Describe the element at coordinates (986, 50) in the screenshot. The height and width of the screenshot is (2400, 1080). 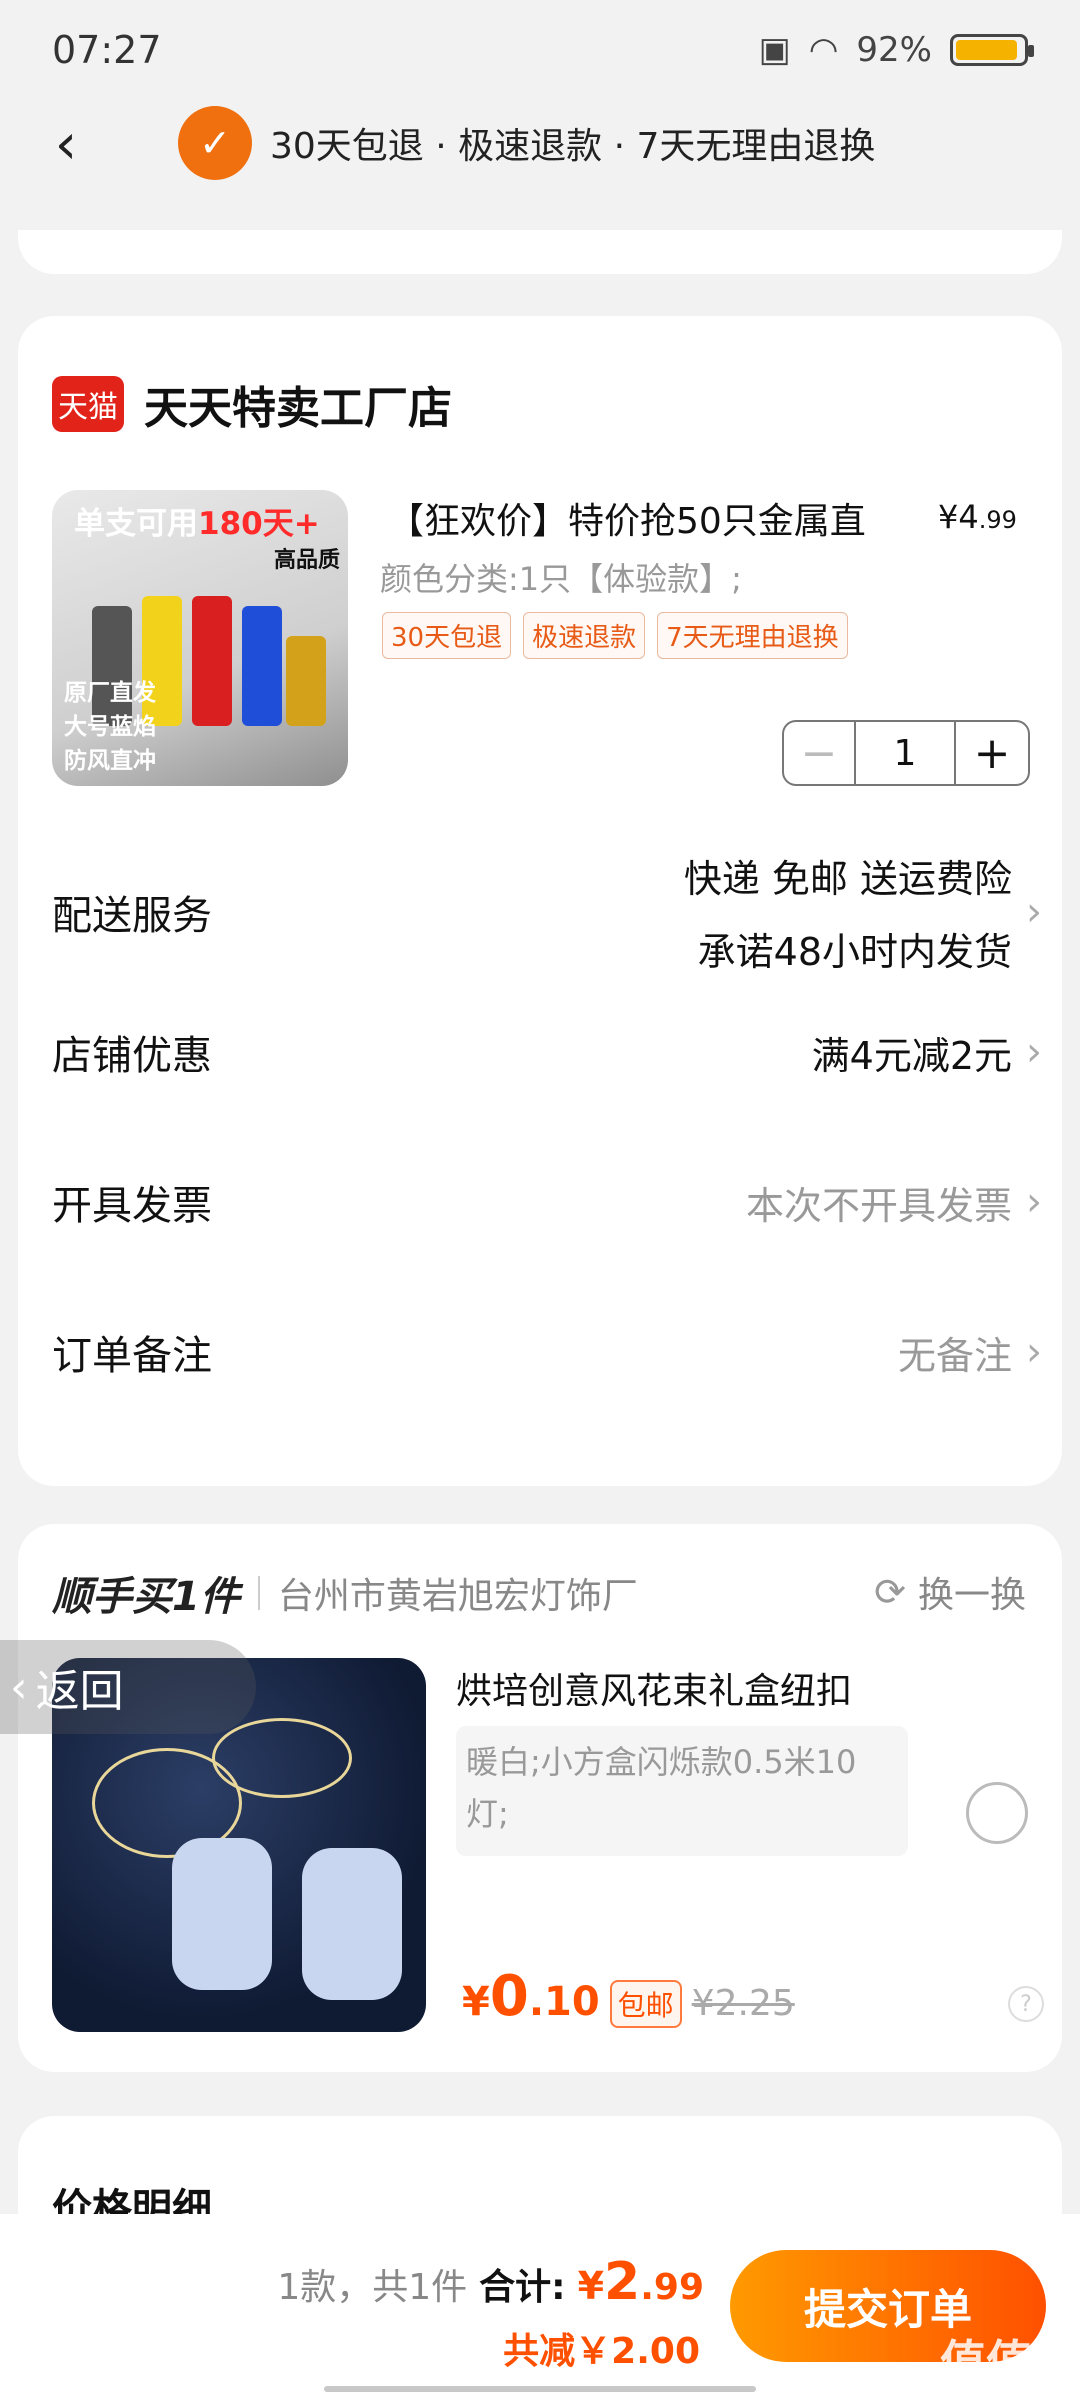
I see `battery-fill` at that location.